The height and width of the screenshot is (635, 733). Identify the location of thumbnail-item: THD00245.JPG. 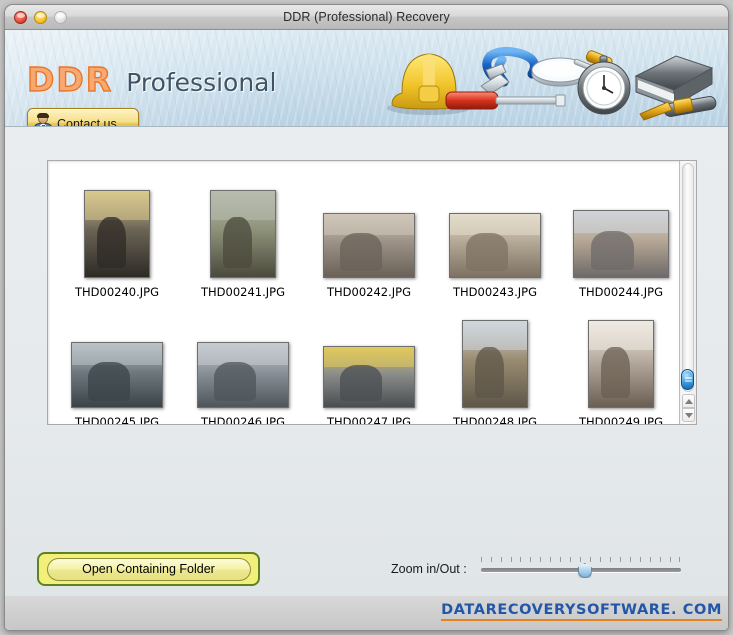
(117, 362).